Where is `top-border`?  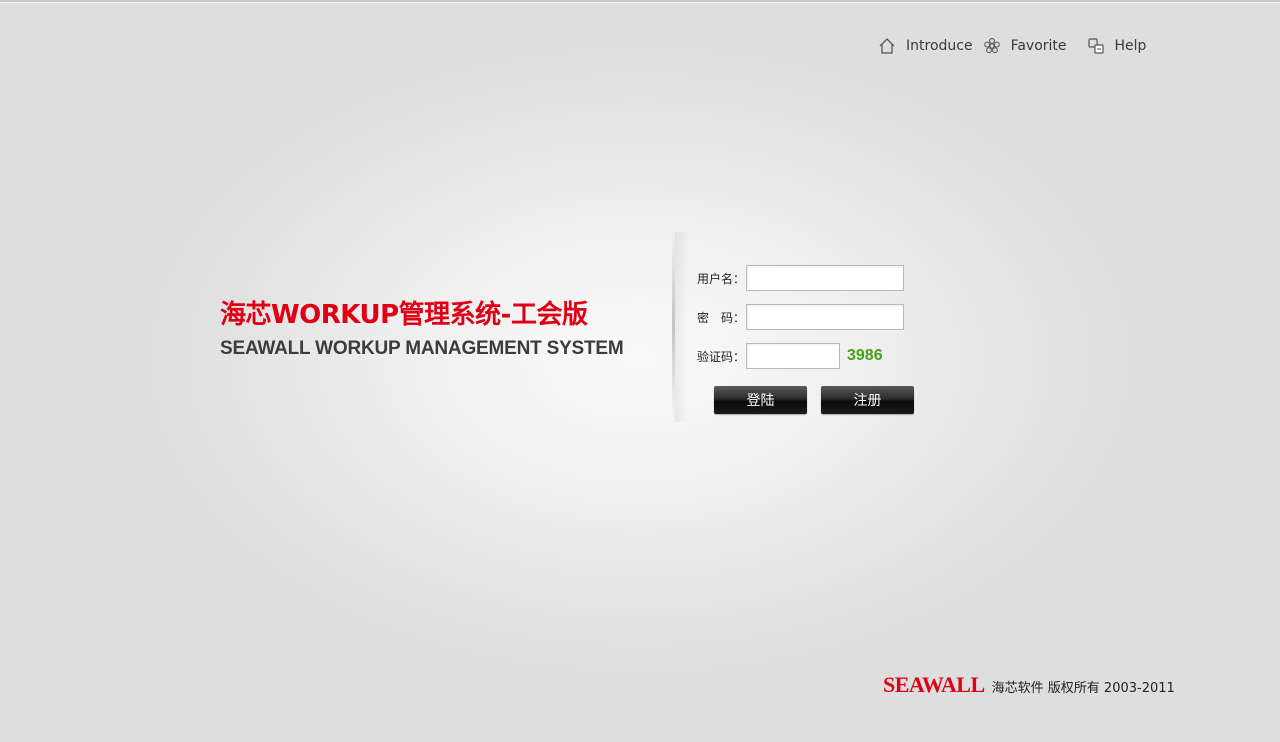
top-border is located at coordinates (640, 1).